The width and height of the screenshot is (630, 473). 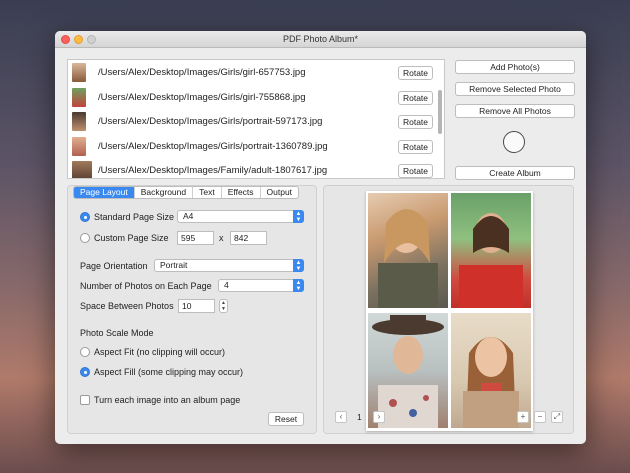 What do you see at coordinates (134, 217) in the screenshot?
I see `standard-page-size-label: Standard Page Size` at bounding box center [134, 217].